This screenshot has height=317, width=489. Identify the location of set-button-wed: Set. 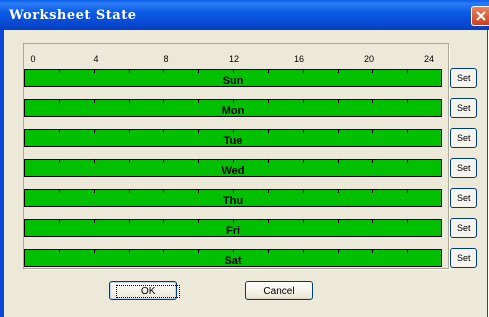
(463, 168).